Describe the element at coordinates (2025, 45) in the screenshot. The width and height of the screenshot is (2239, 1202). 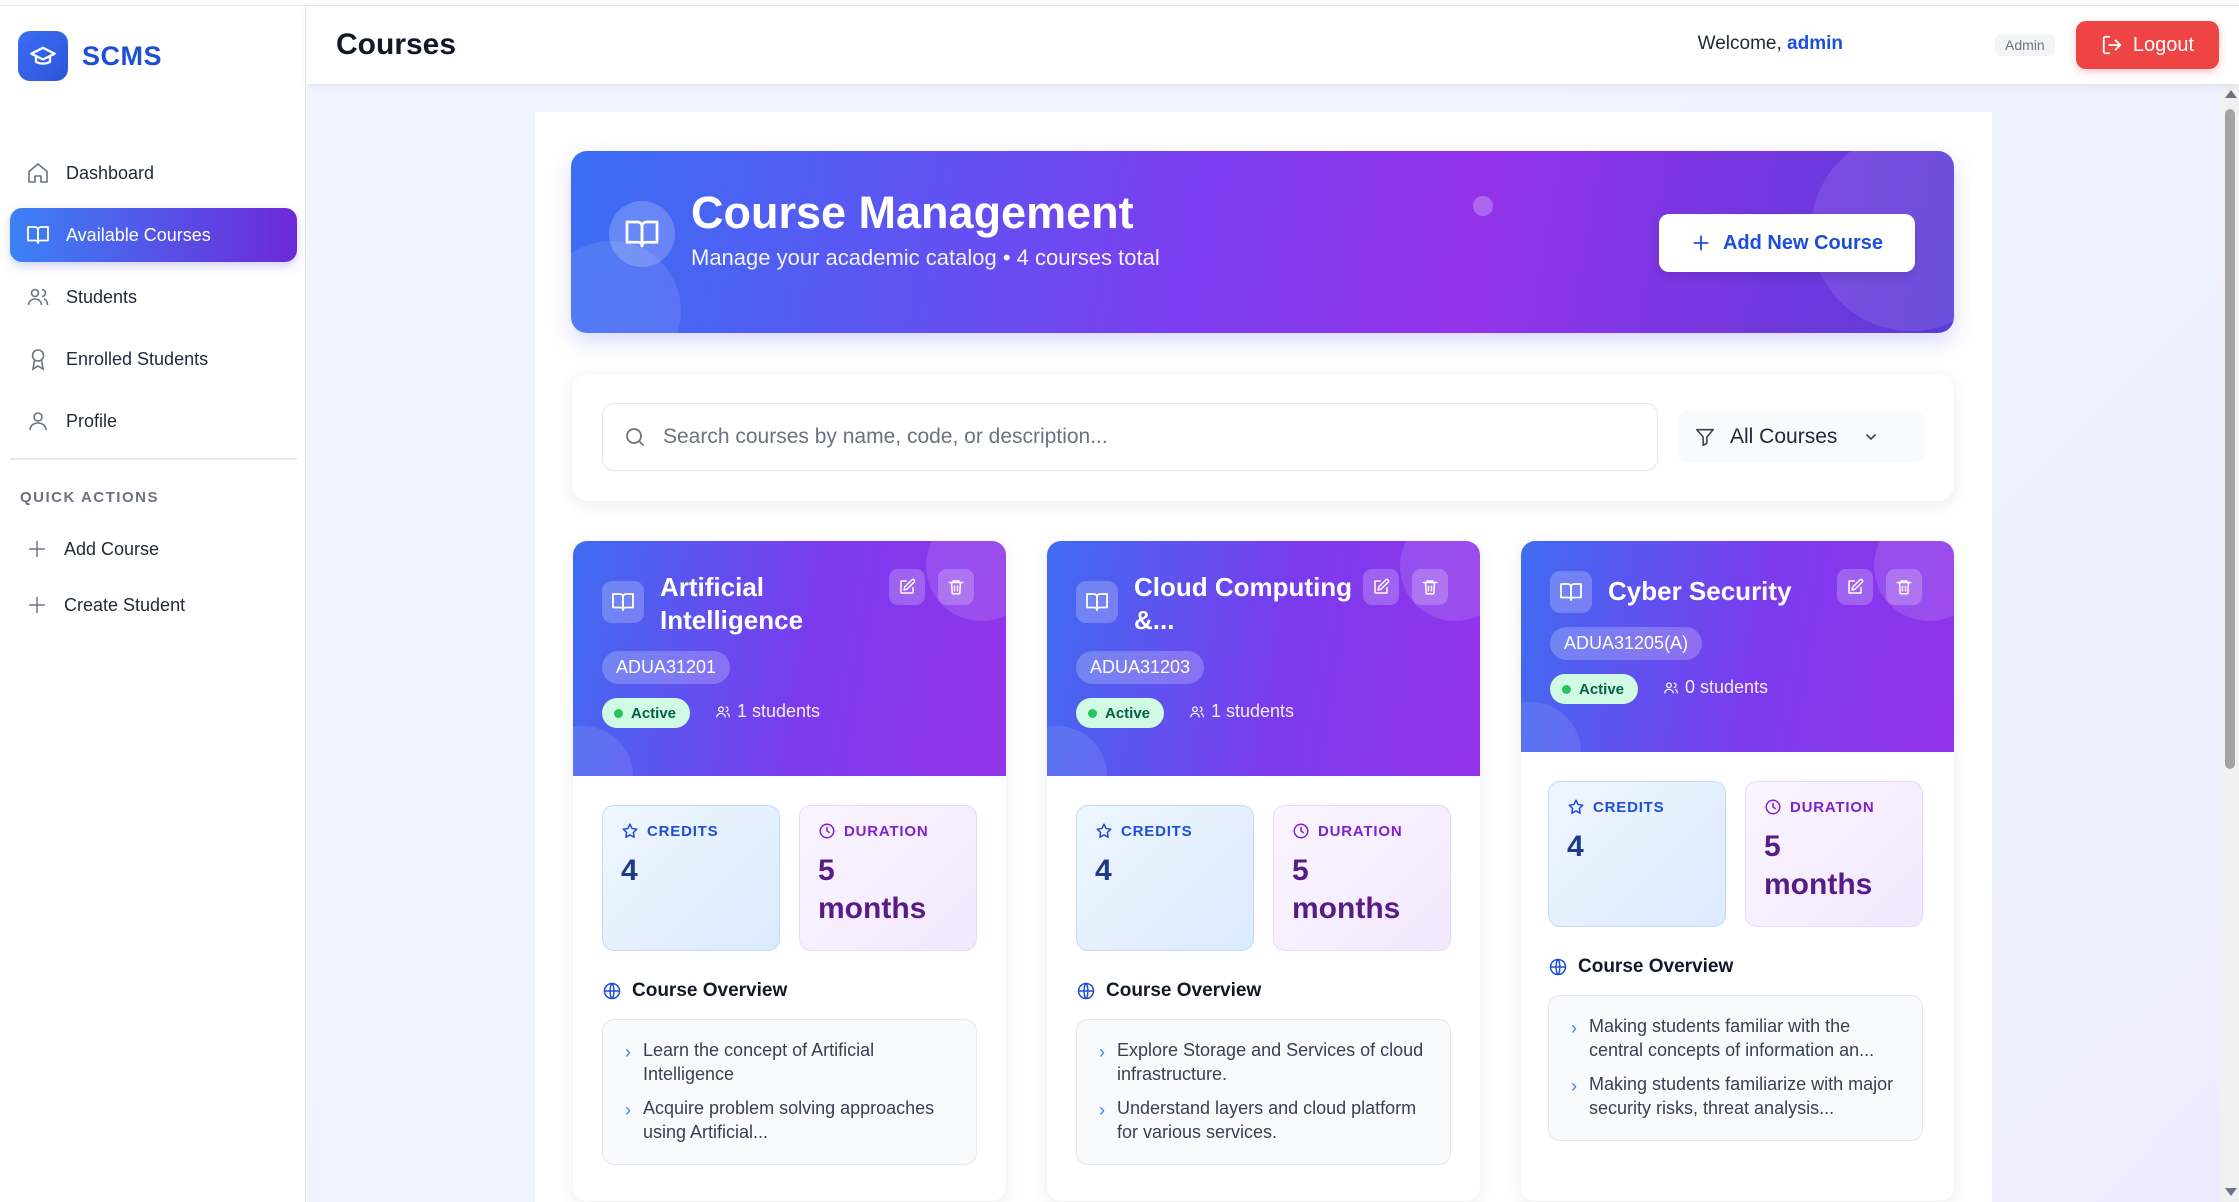
I see `role-badge: Admin` at that location.